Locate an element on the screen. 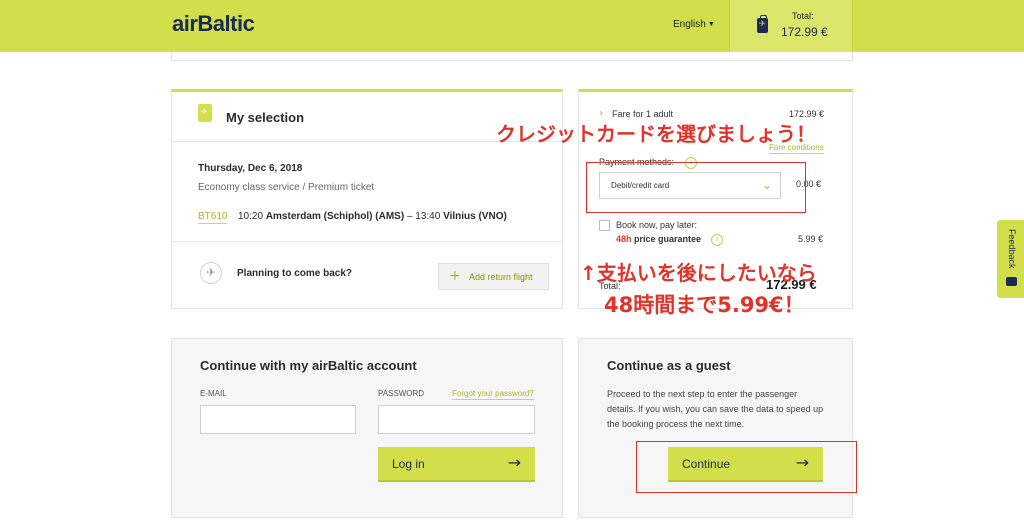 This screenshot has height=528, width=1024. service-class: Economy class service / Premium ticket is located at coordinates (286, 187).